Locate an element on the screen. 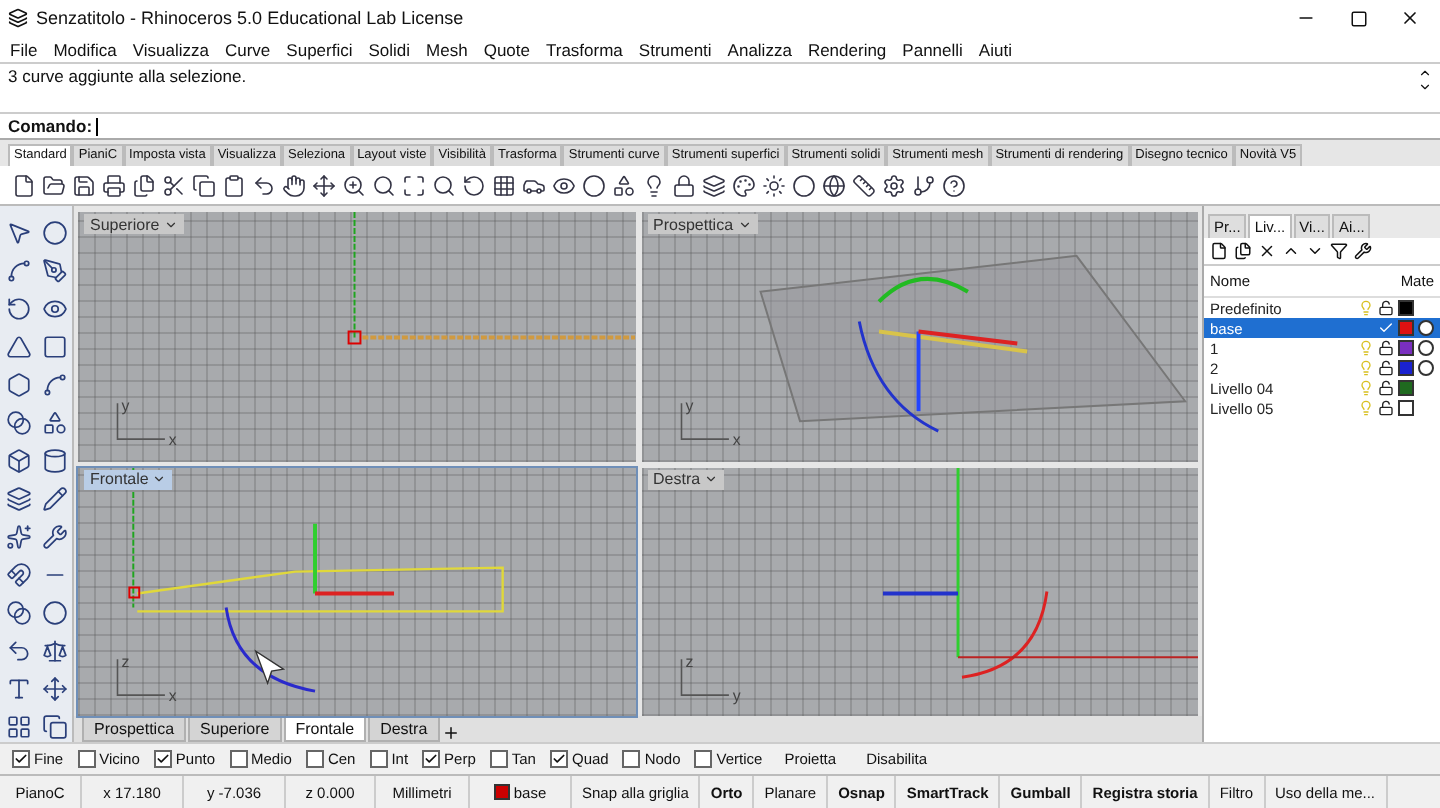  hand-icon is located at coordinates (294, 185).